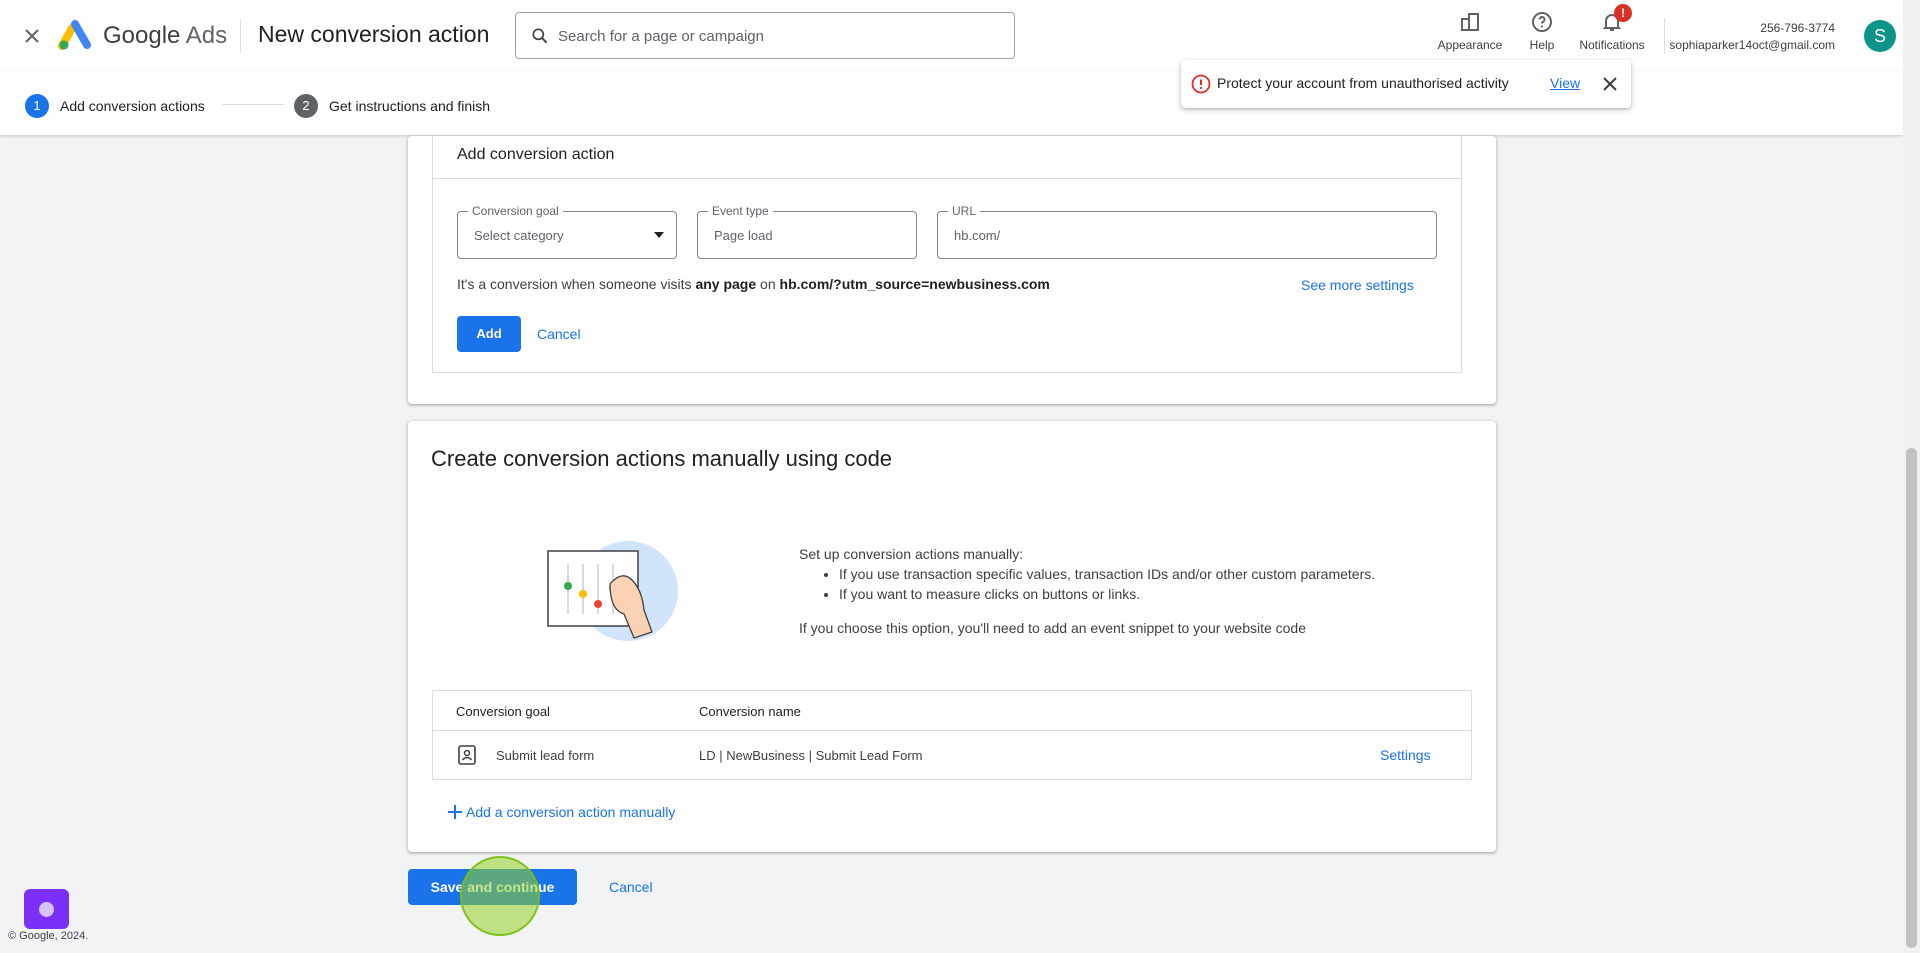  I want to click on field-label: Event type, so click(740, 211).